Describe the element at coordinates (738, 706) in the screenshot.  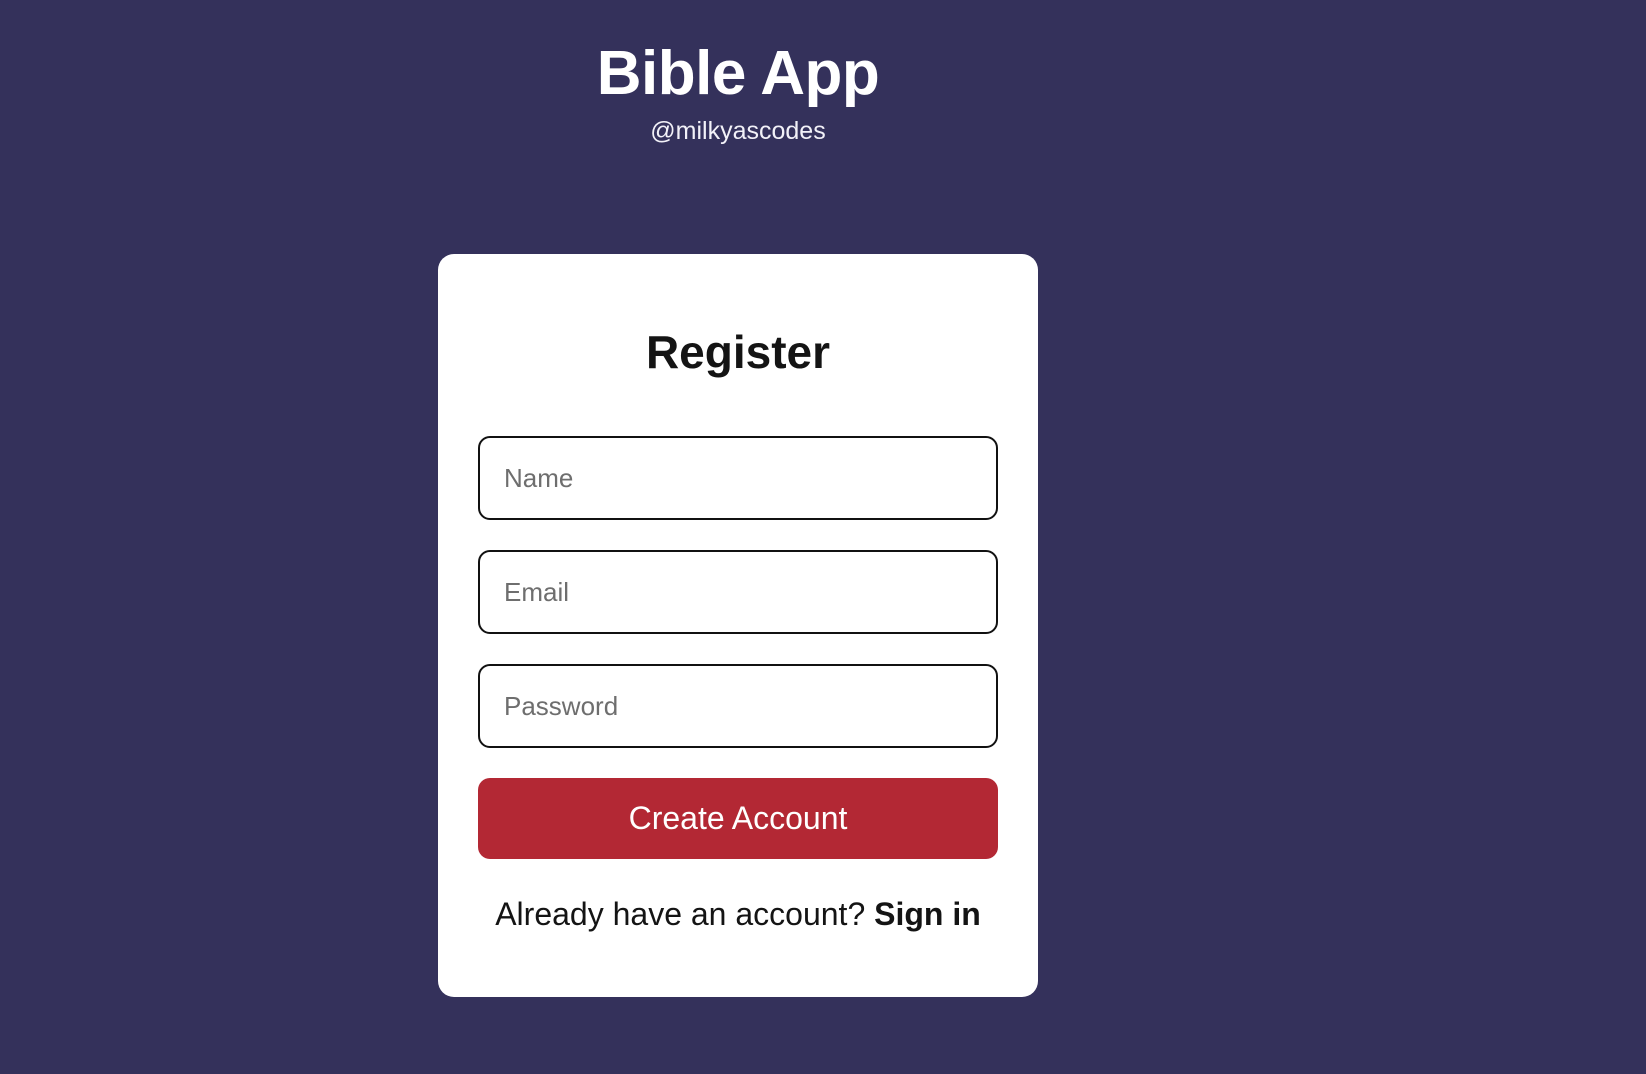
I see `password-input` at that location.